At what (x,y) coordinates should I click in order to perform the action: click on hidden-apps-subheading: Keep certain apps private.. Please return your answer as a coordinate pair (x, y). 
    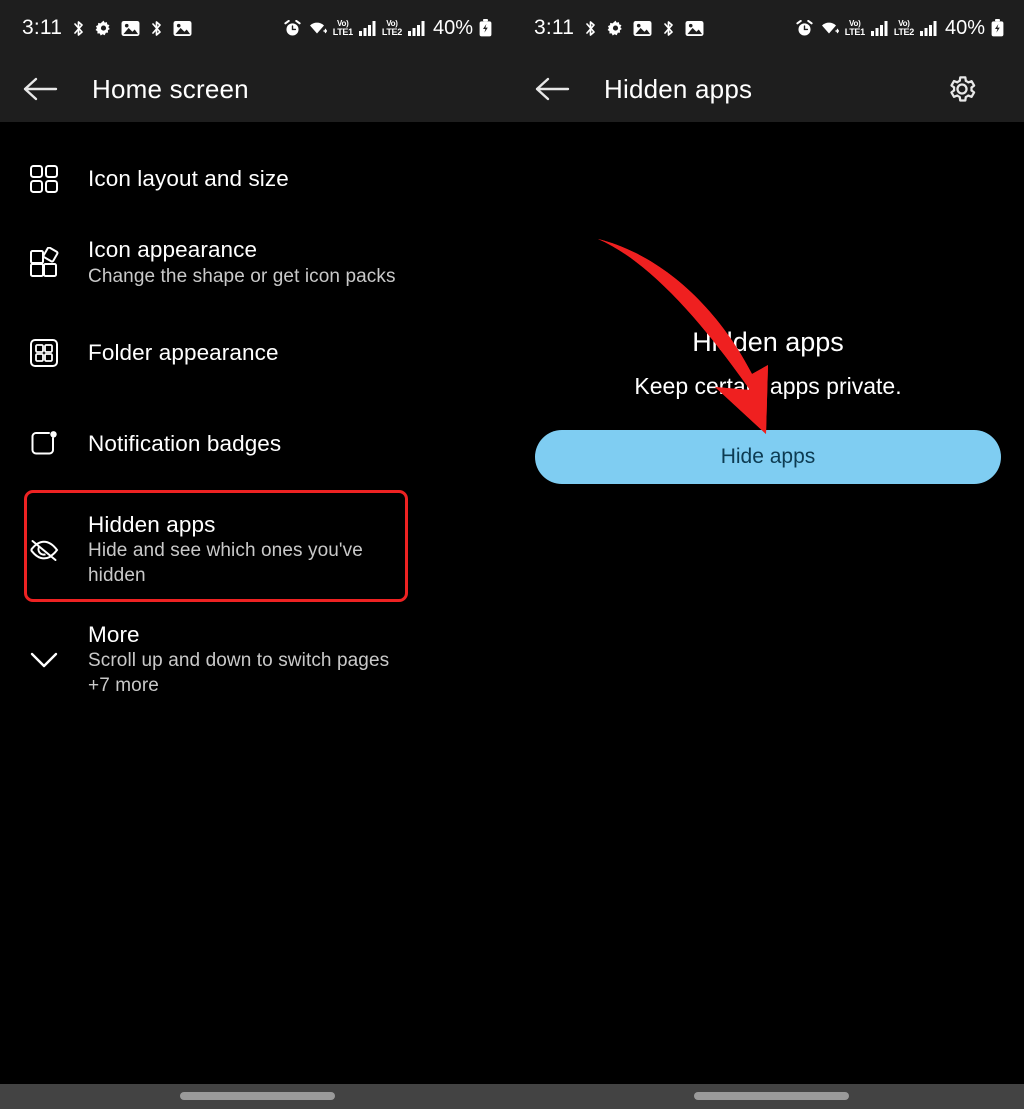
    Looking at the image, I should click on (768, 386).